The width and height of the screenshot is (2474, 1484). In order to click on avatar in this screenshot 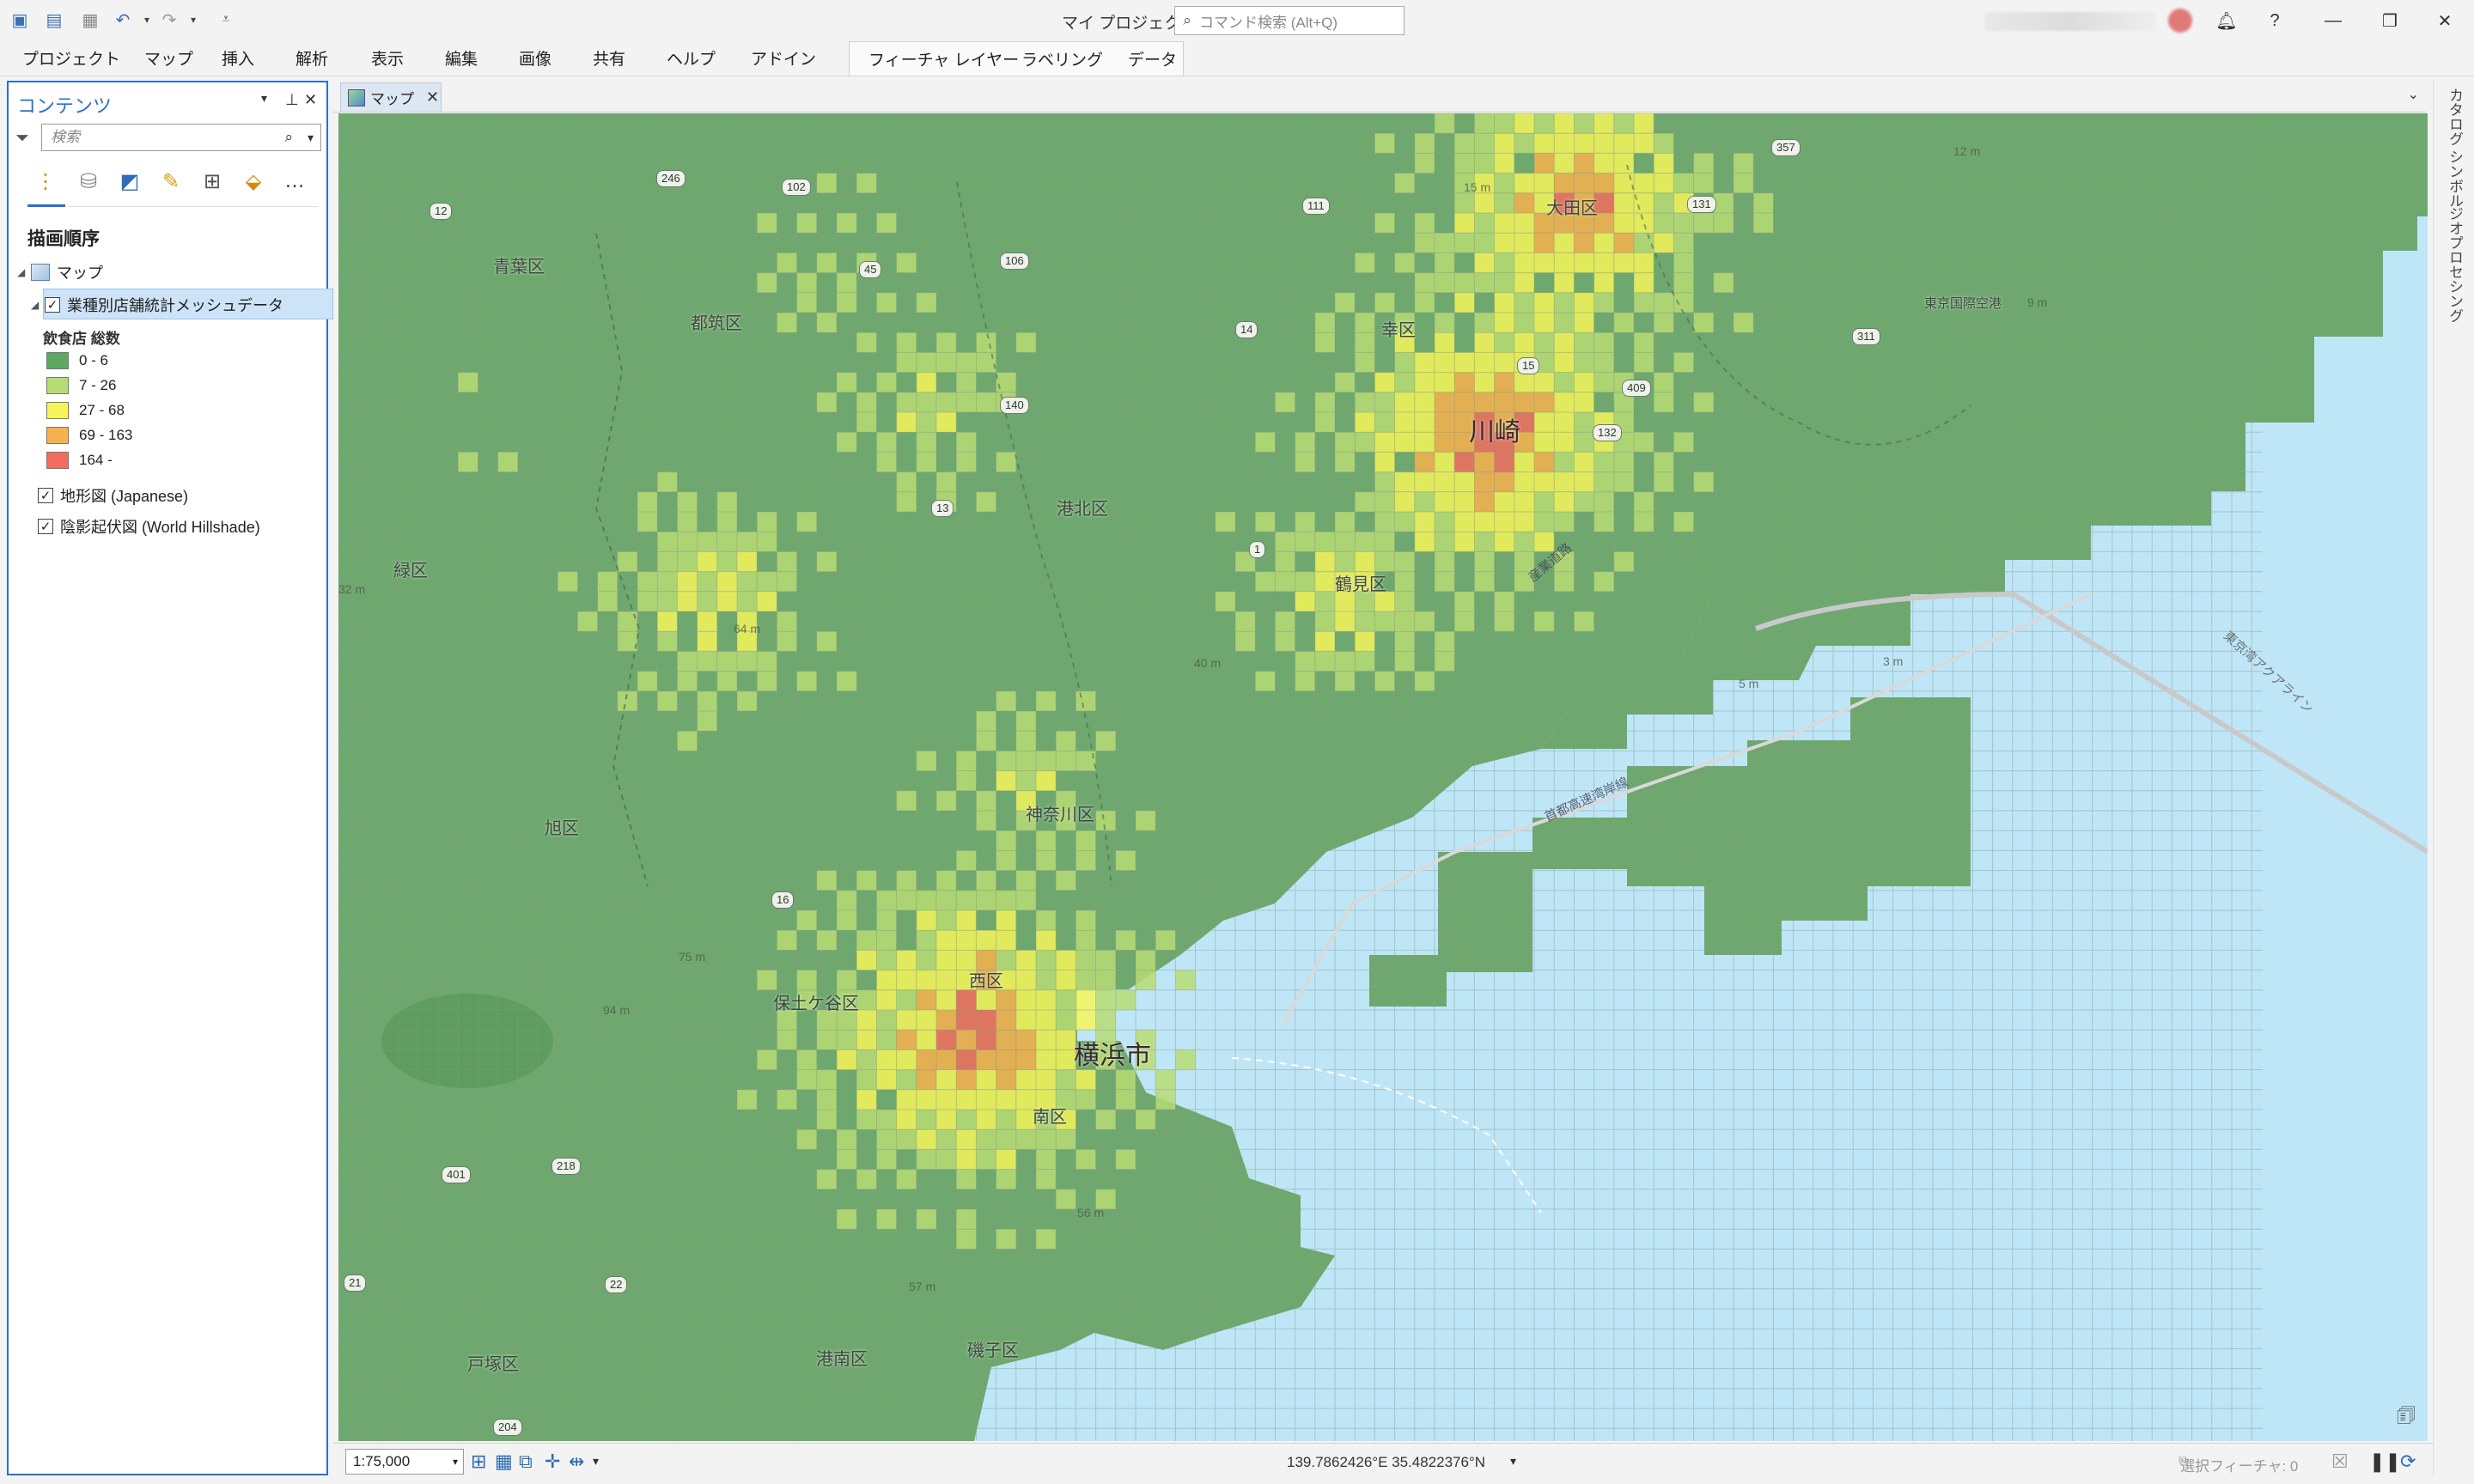, I will do `click(2180, 21)`.